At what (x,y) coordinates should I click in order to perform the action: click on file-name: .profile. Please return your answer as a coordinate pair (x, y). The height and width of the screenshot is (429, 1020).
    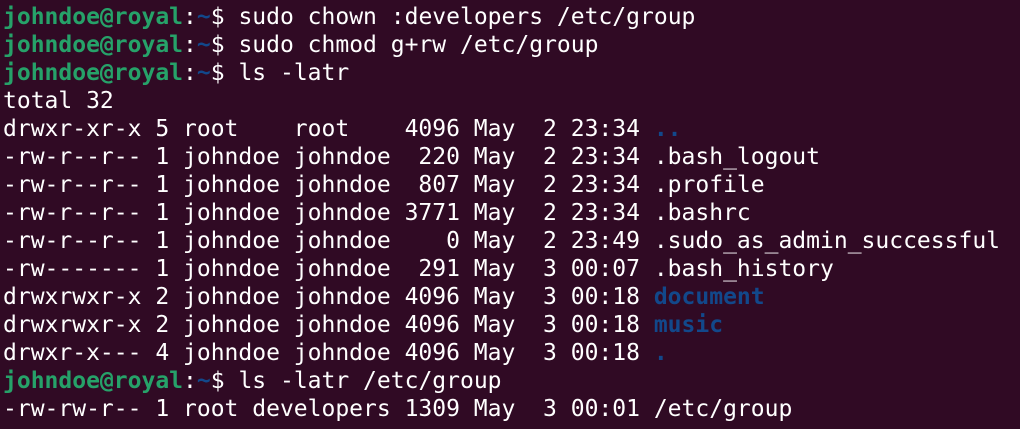
    Looking at the image, I should click on (709, 185).